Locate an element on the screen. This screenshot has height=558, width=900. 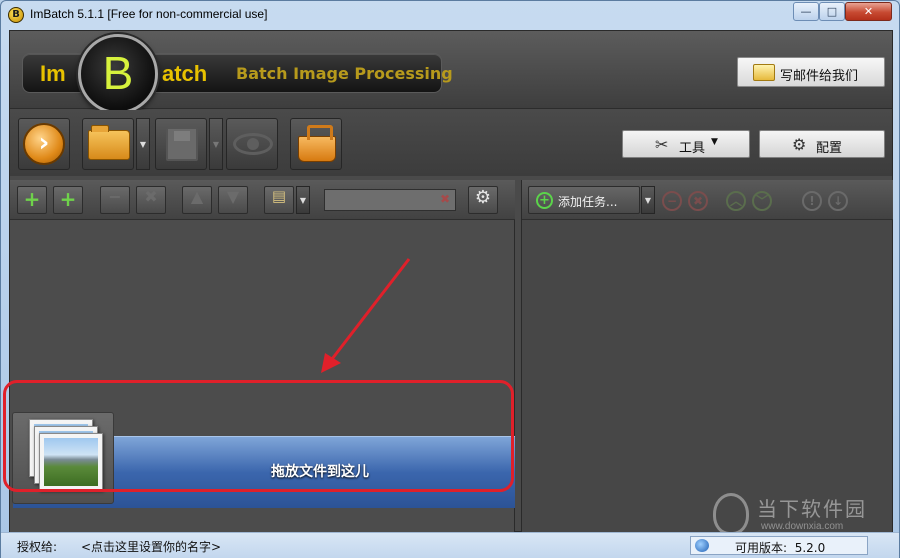
watermark-text: 当下软件园 is located at coordinates (812, 509).